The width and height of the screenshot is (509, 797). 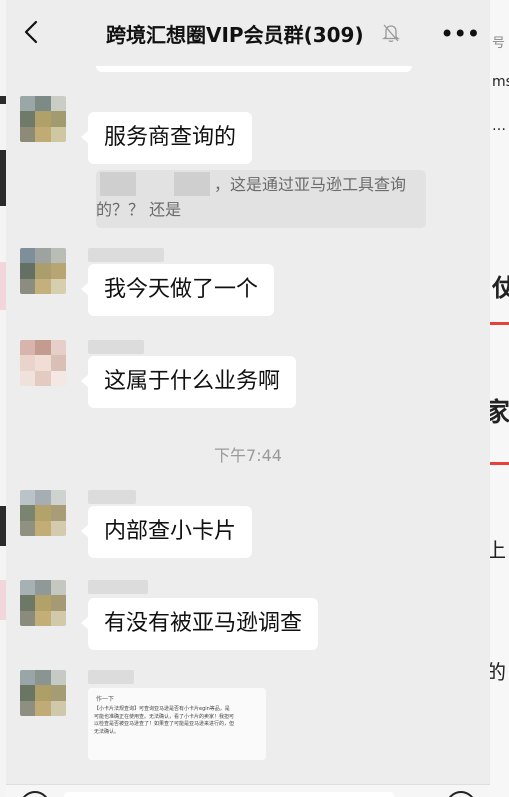 What do you see at coordinates (105, 699) in the screenshot?
I see `image-title: 作一下` at bounding box center [105, 699].